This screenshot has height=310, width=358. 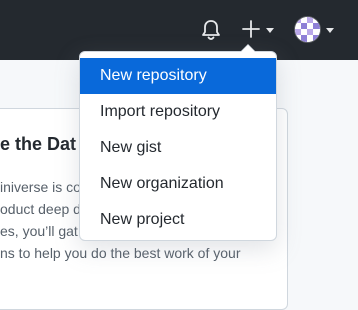 What do you see at coordinates (211, 30) in the screenshot?
I see `bell-icon` at bounding box center [211, 30].